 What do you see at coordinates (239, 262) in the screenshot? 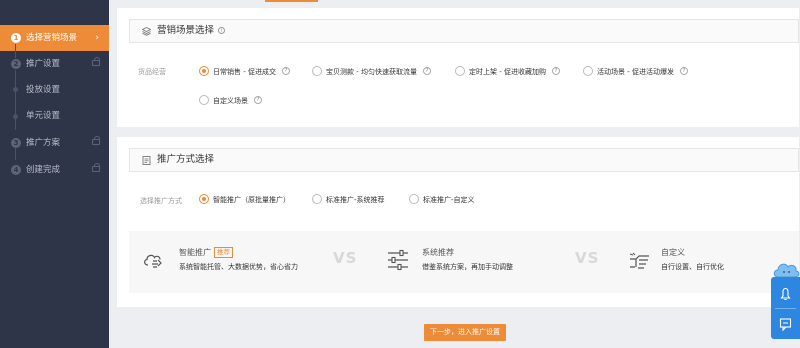
I see `compare-smart: 智能推广 推荐 系统智能托管、大数据优势，省心省力` at bounding box center [239, 262].